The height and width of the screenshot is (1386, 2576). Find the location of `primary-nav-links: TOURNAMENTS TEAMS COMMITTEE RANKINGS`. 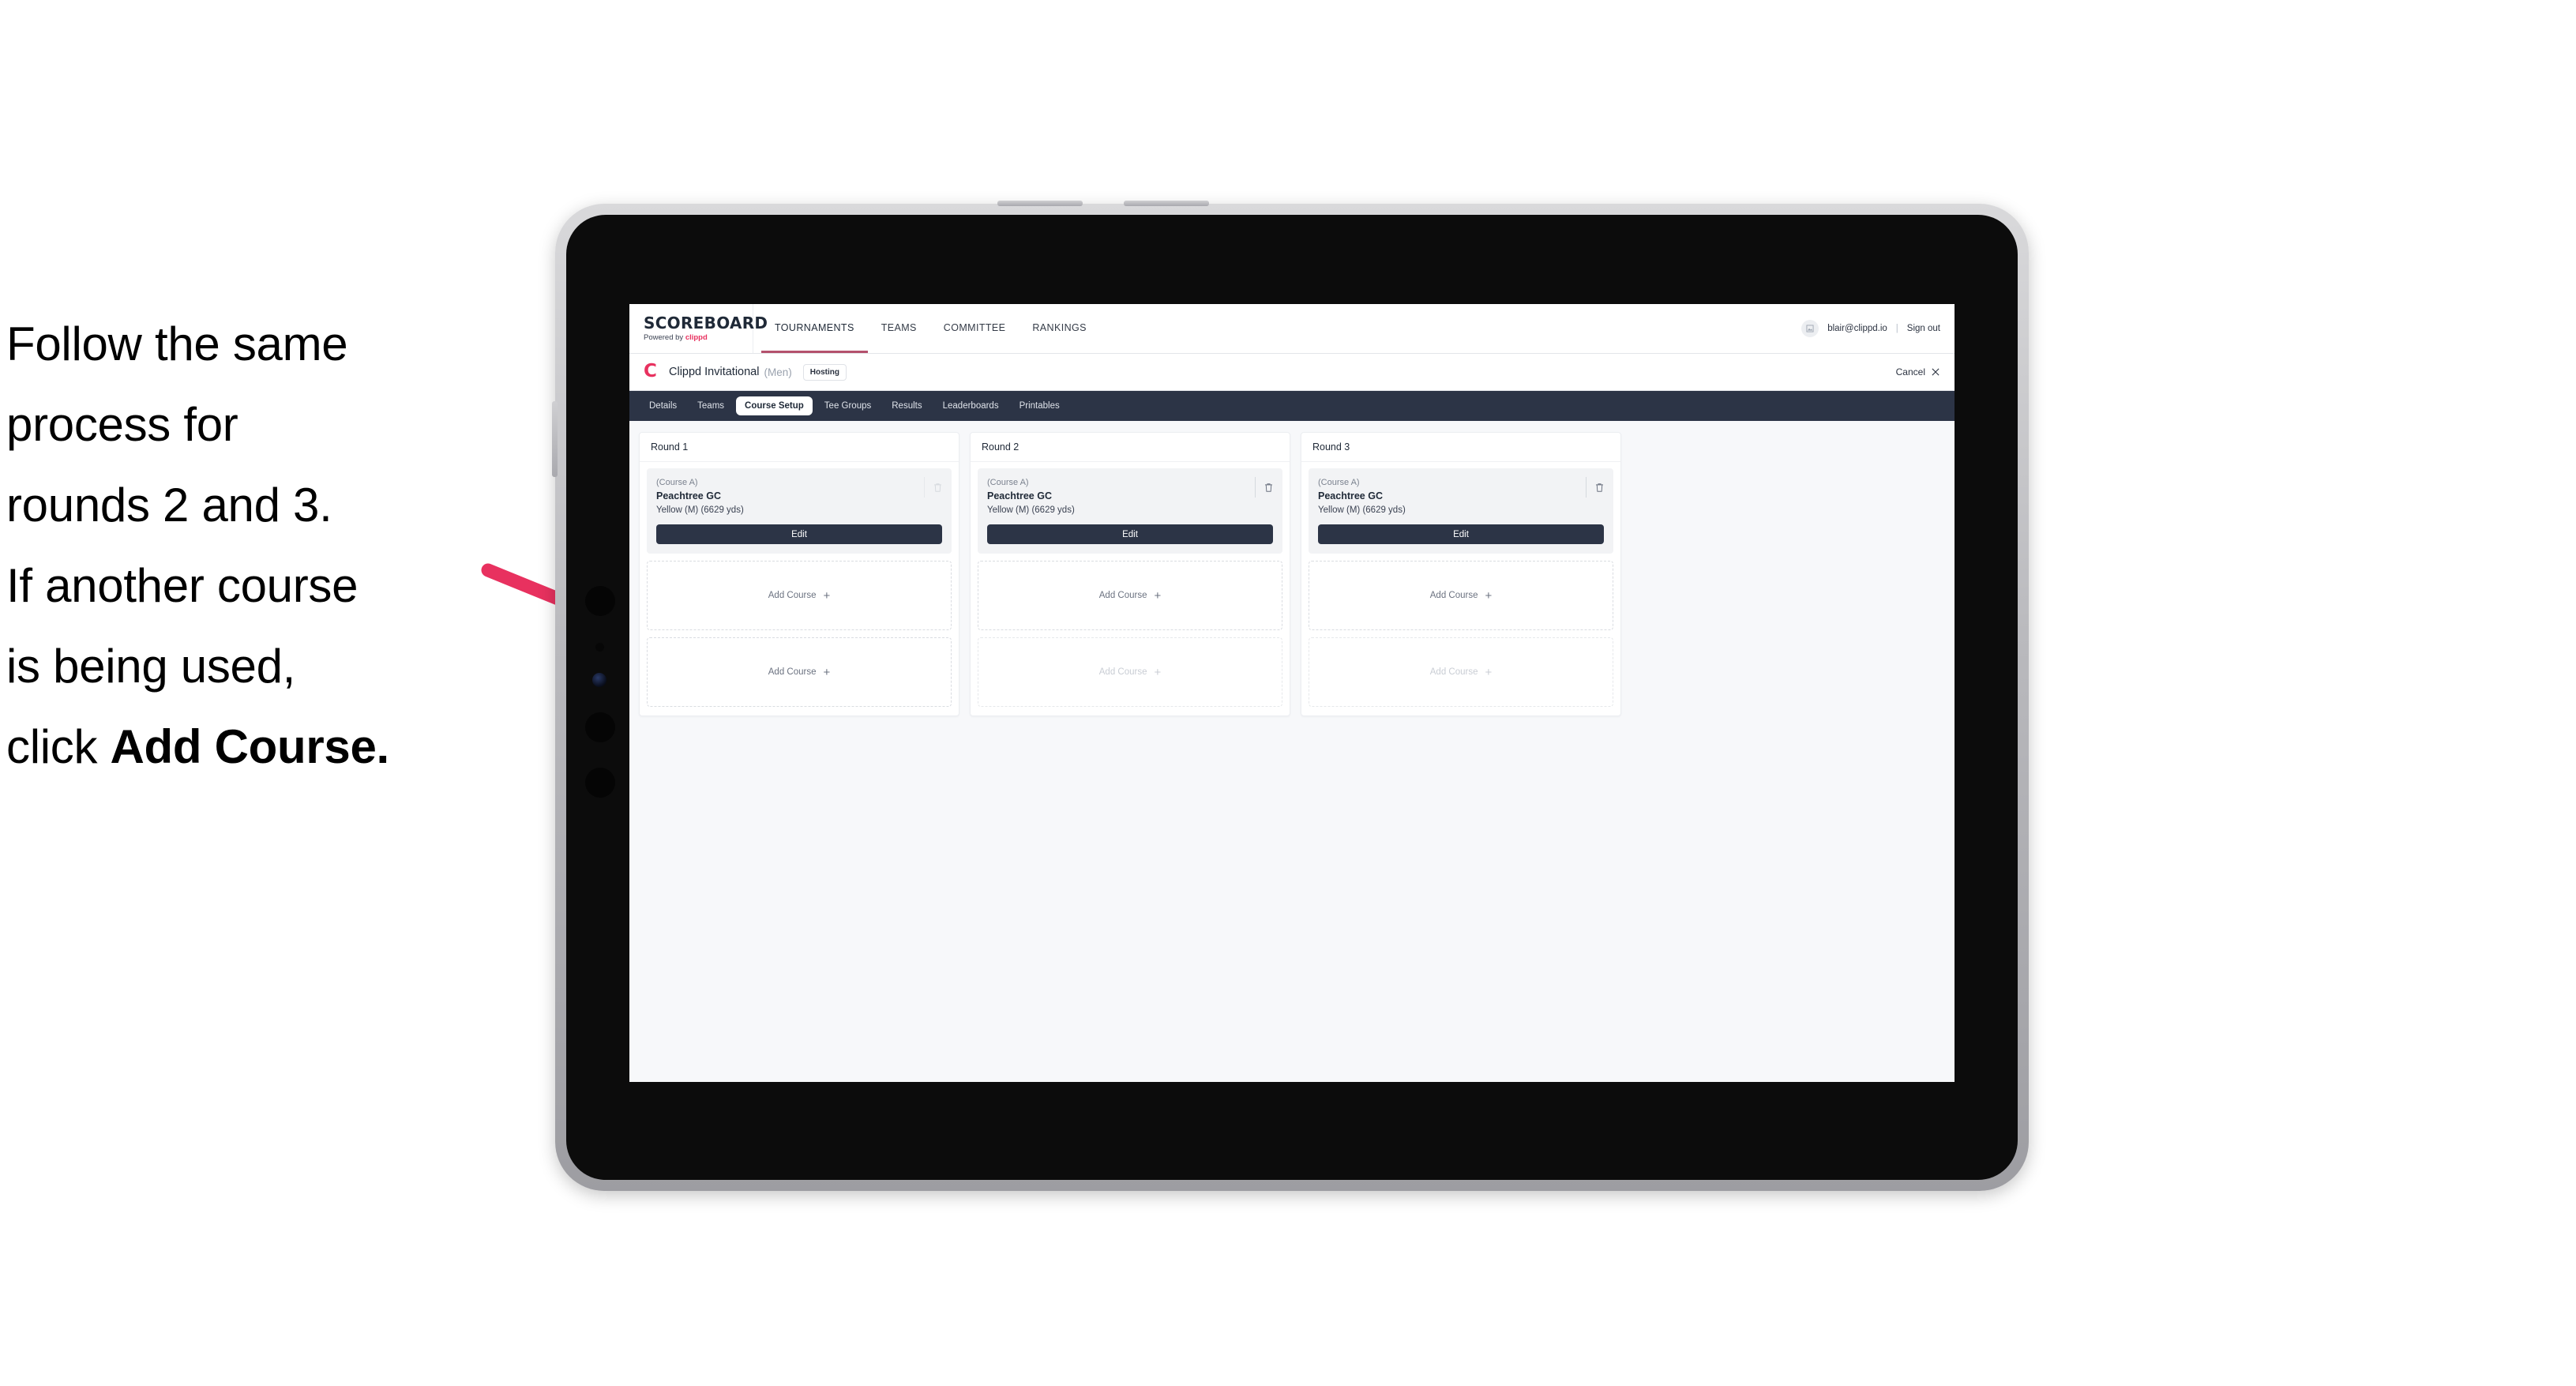

primary-nav-links: TOURNAMENTS TEAMS COMMITTEE RANKINGS is located at coordinates (930, 328).